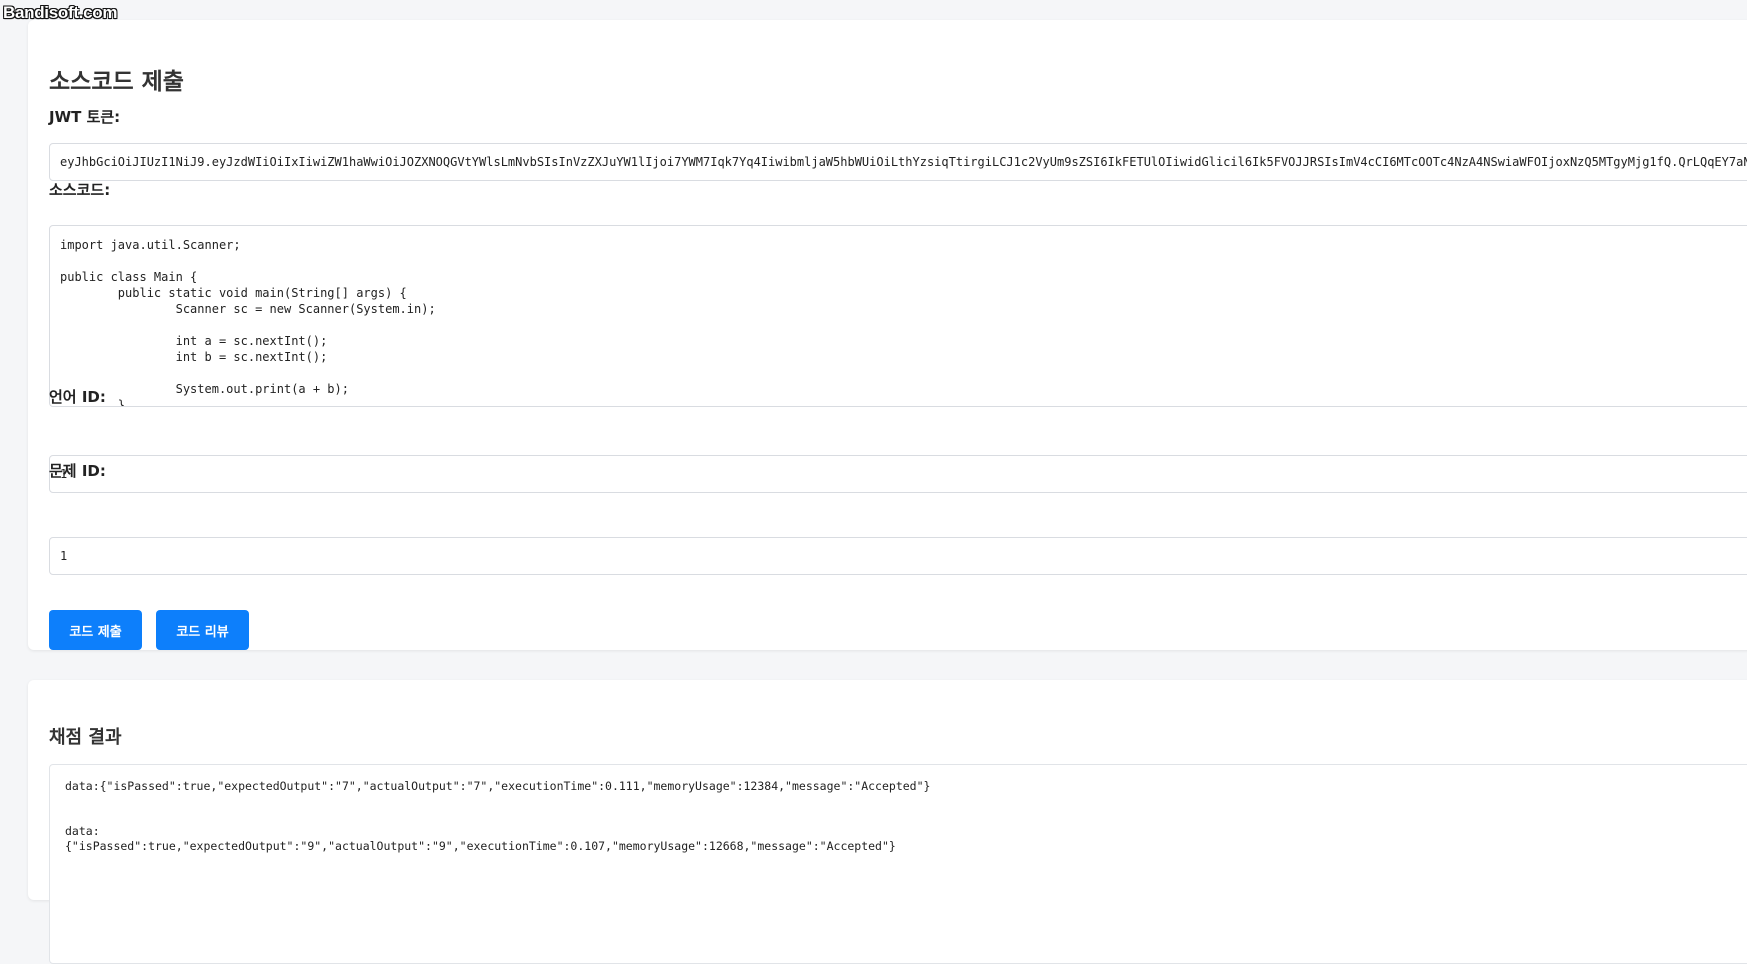 The image size is (1747, 964). Describe the element at coordinates (77, 471) in the screenshot. I see `problem-id-label: 문제 ID:` at that location.